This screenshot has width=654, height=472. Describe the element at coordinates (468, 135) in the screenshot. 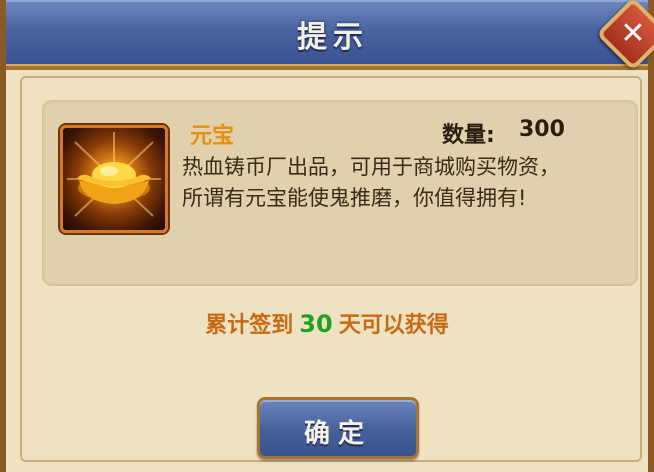

I see `quantity-label: 数量:` at that location.